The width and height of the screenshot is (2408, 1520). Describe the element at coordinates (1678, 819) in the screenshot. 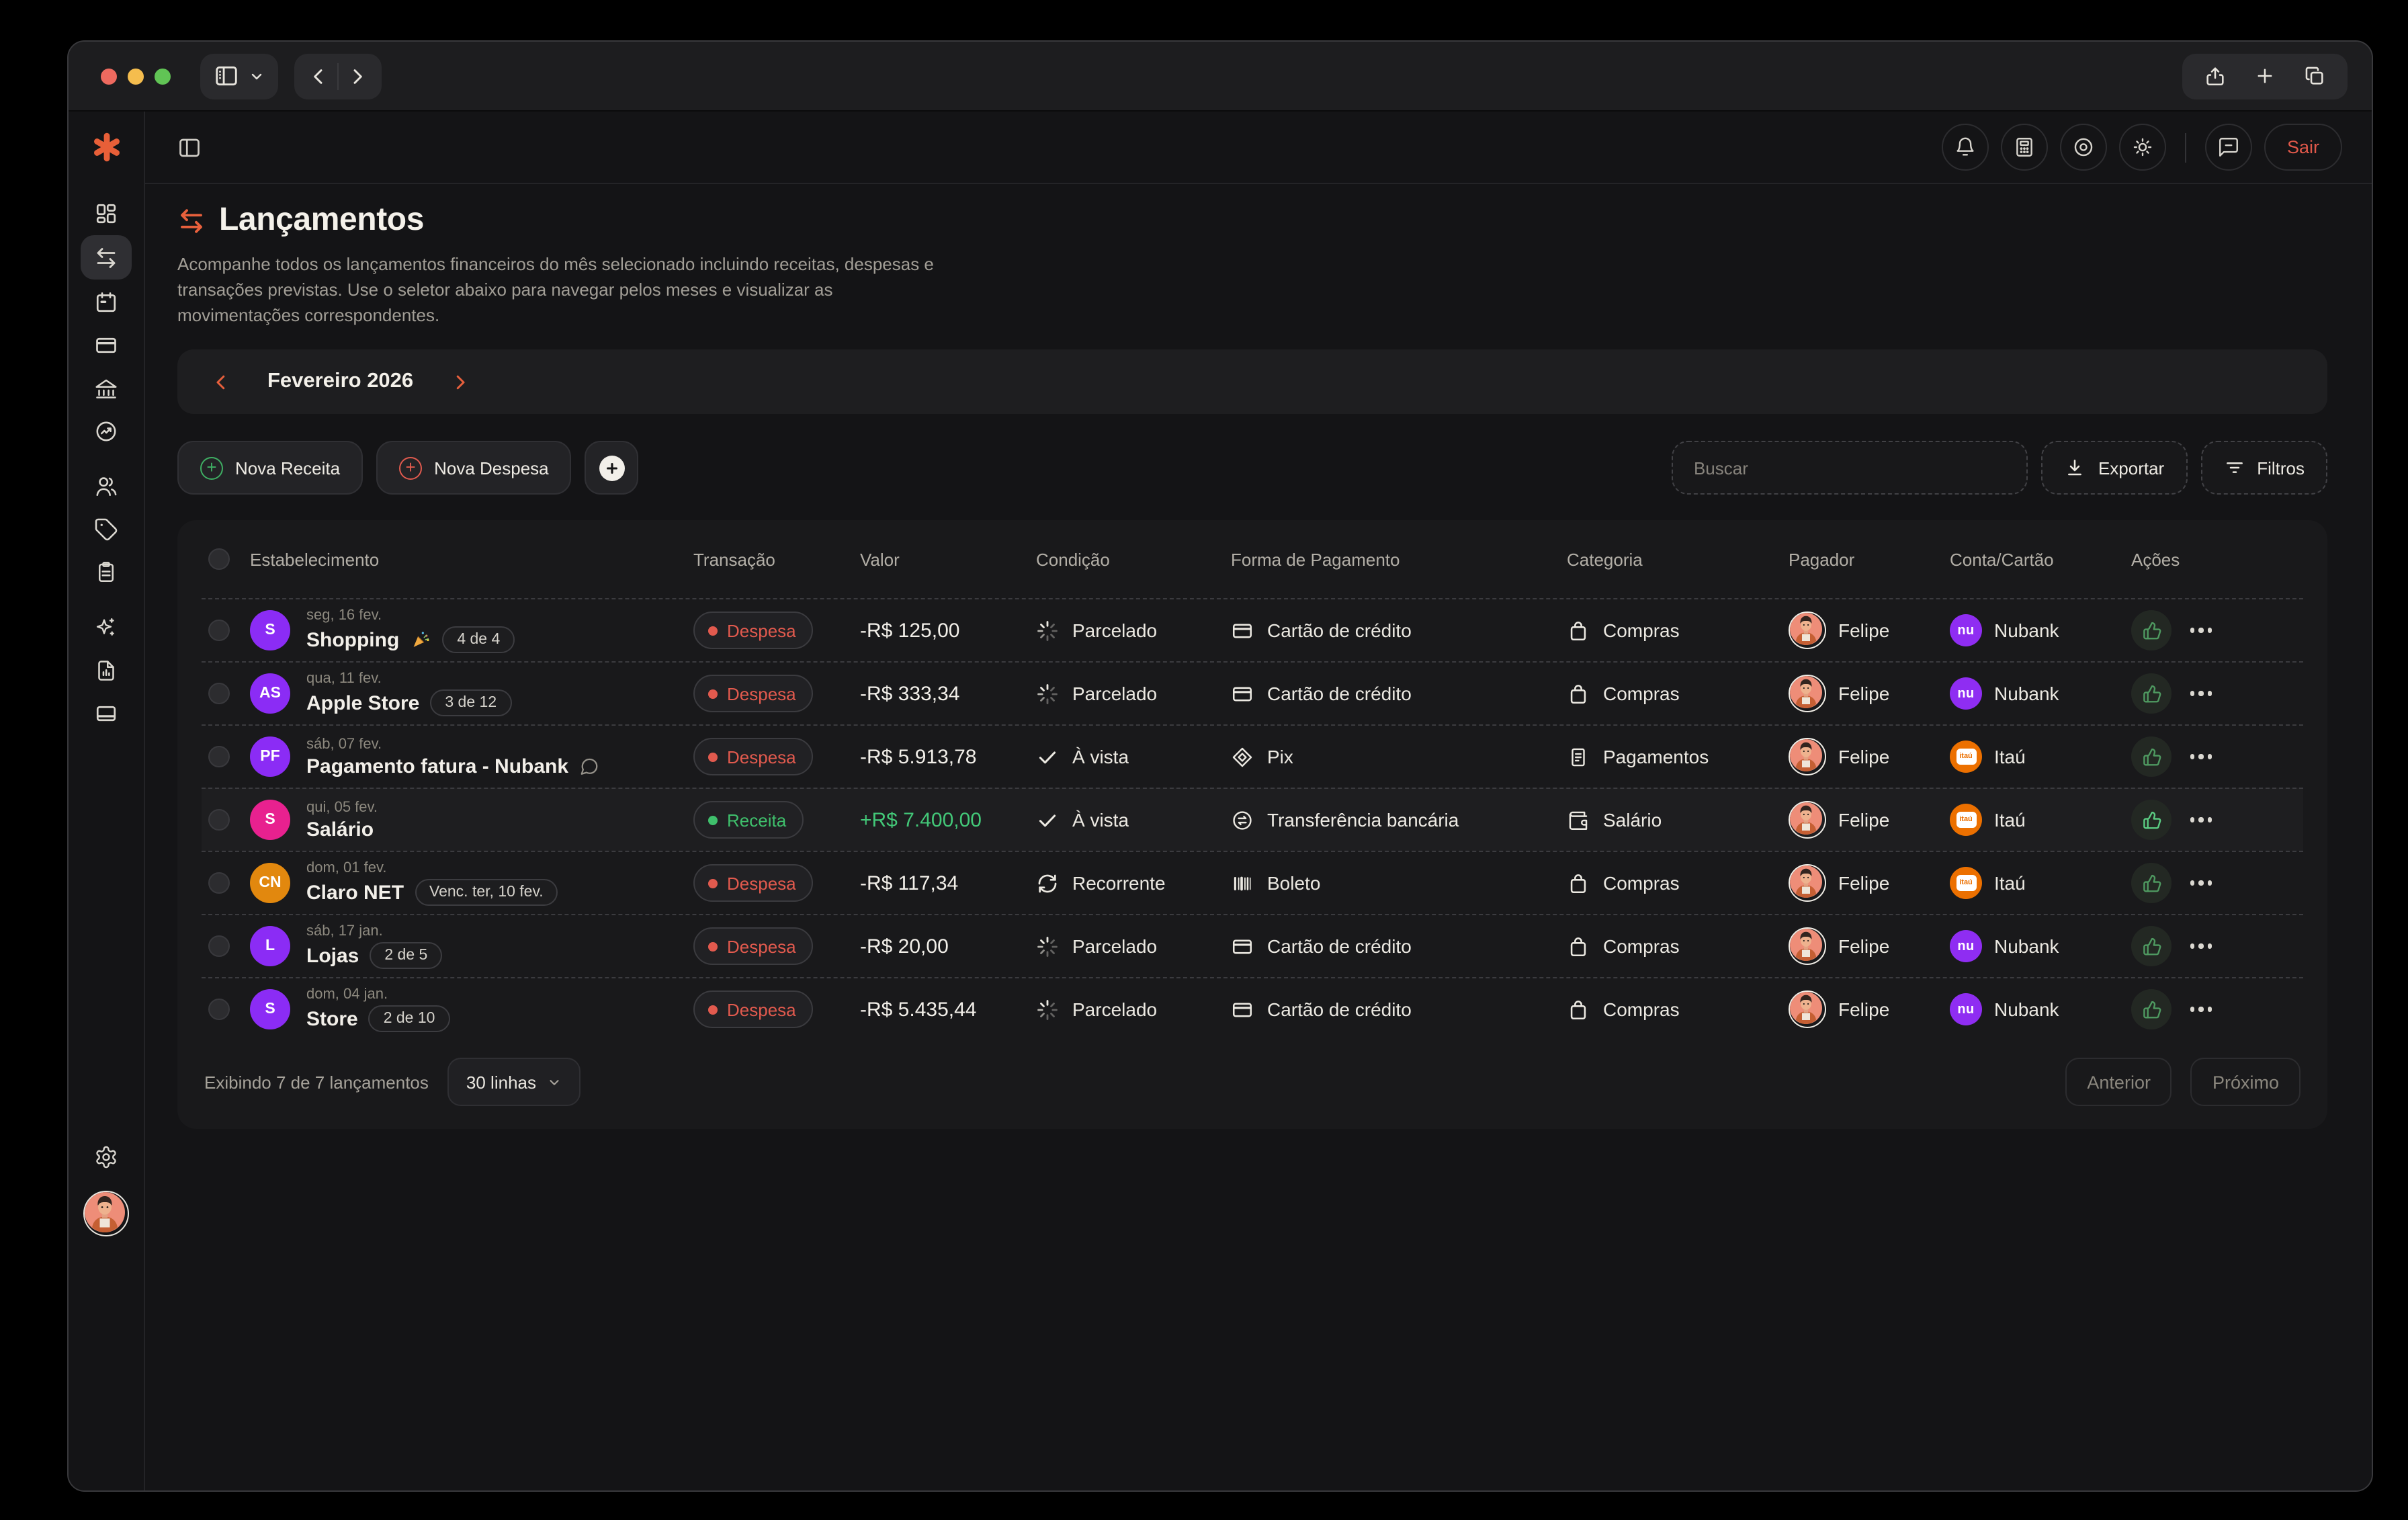

I see `category-cell: Salário` at that location.